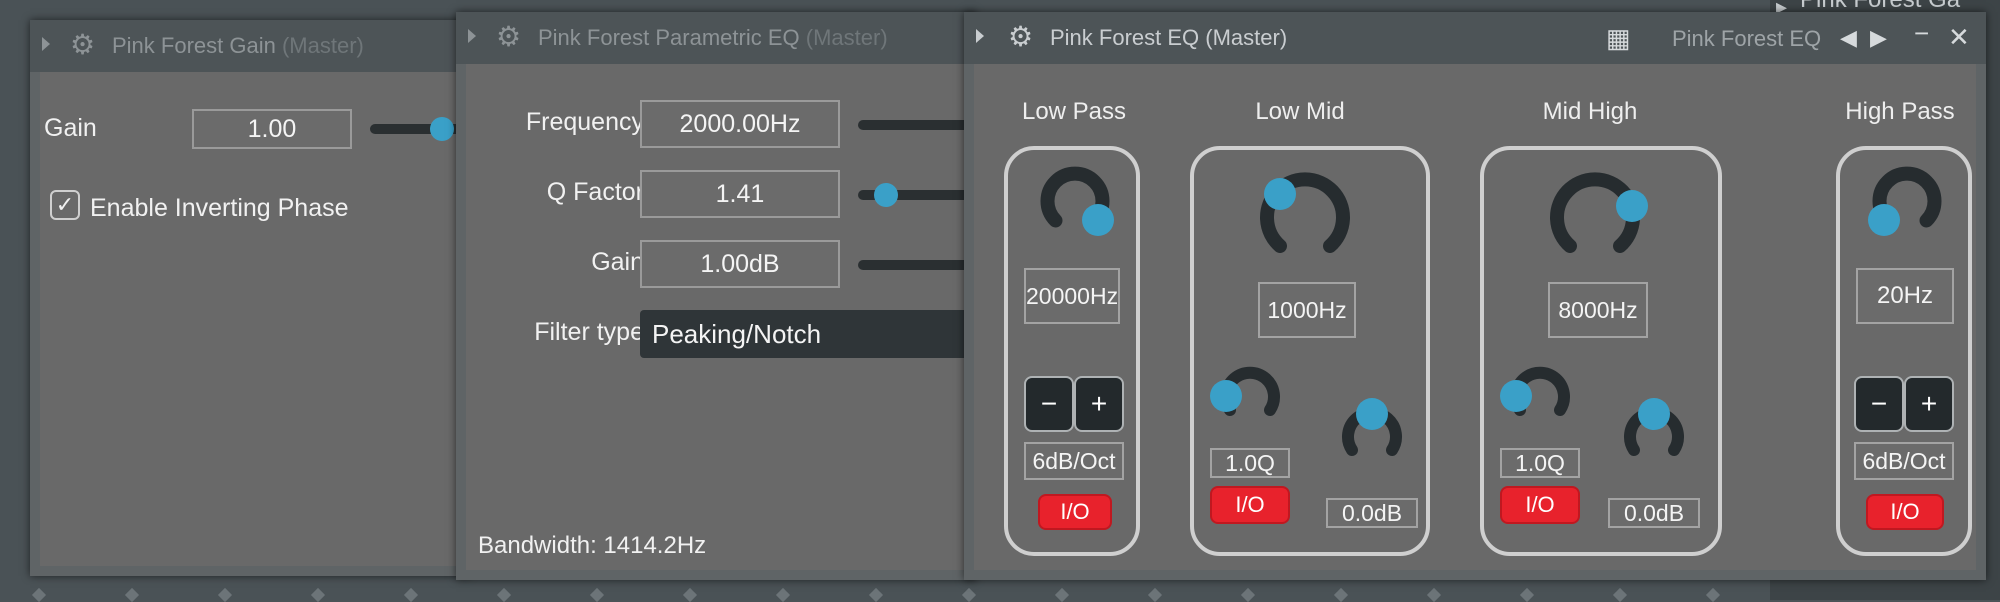 This screenshot has height=602, width=2000. Describe the element at coordinates (740, 264) in the screenshot. I see `gain-field: 1.00dB` at that location.